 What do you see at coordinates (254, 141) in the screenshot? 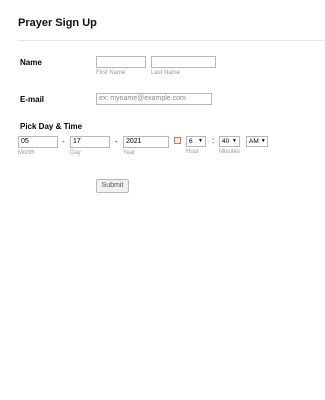
I see `ampm-value: AM` at bounding box center [254, 141].